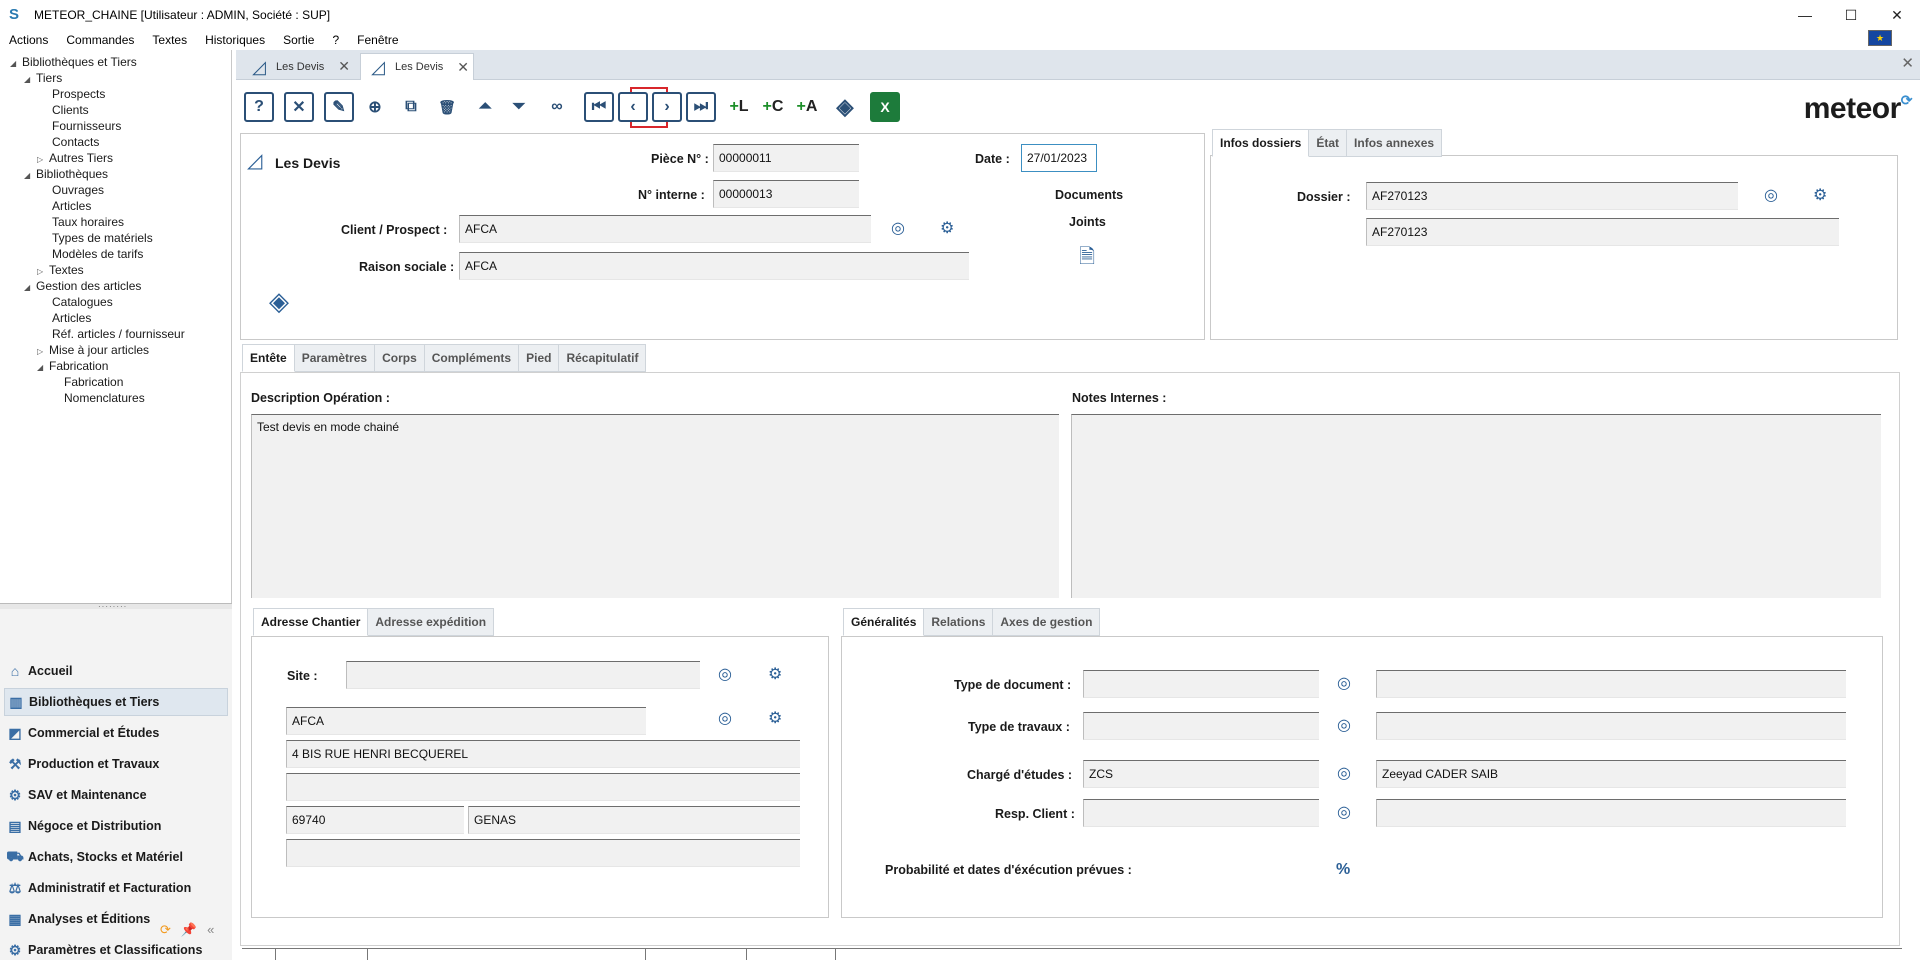 The image size is (1920, 960). I want to click on minimize-button: —, so click(1805, 15).